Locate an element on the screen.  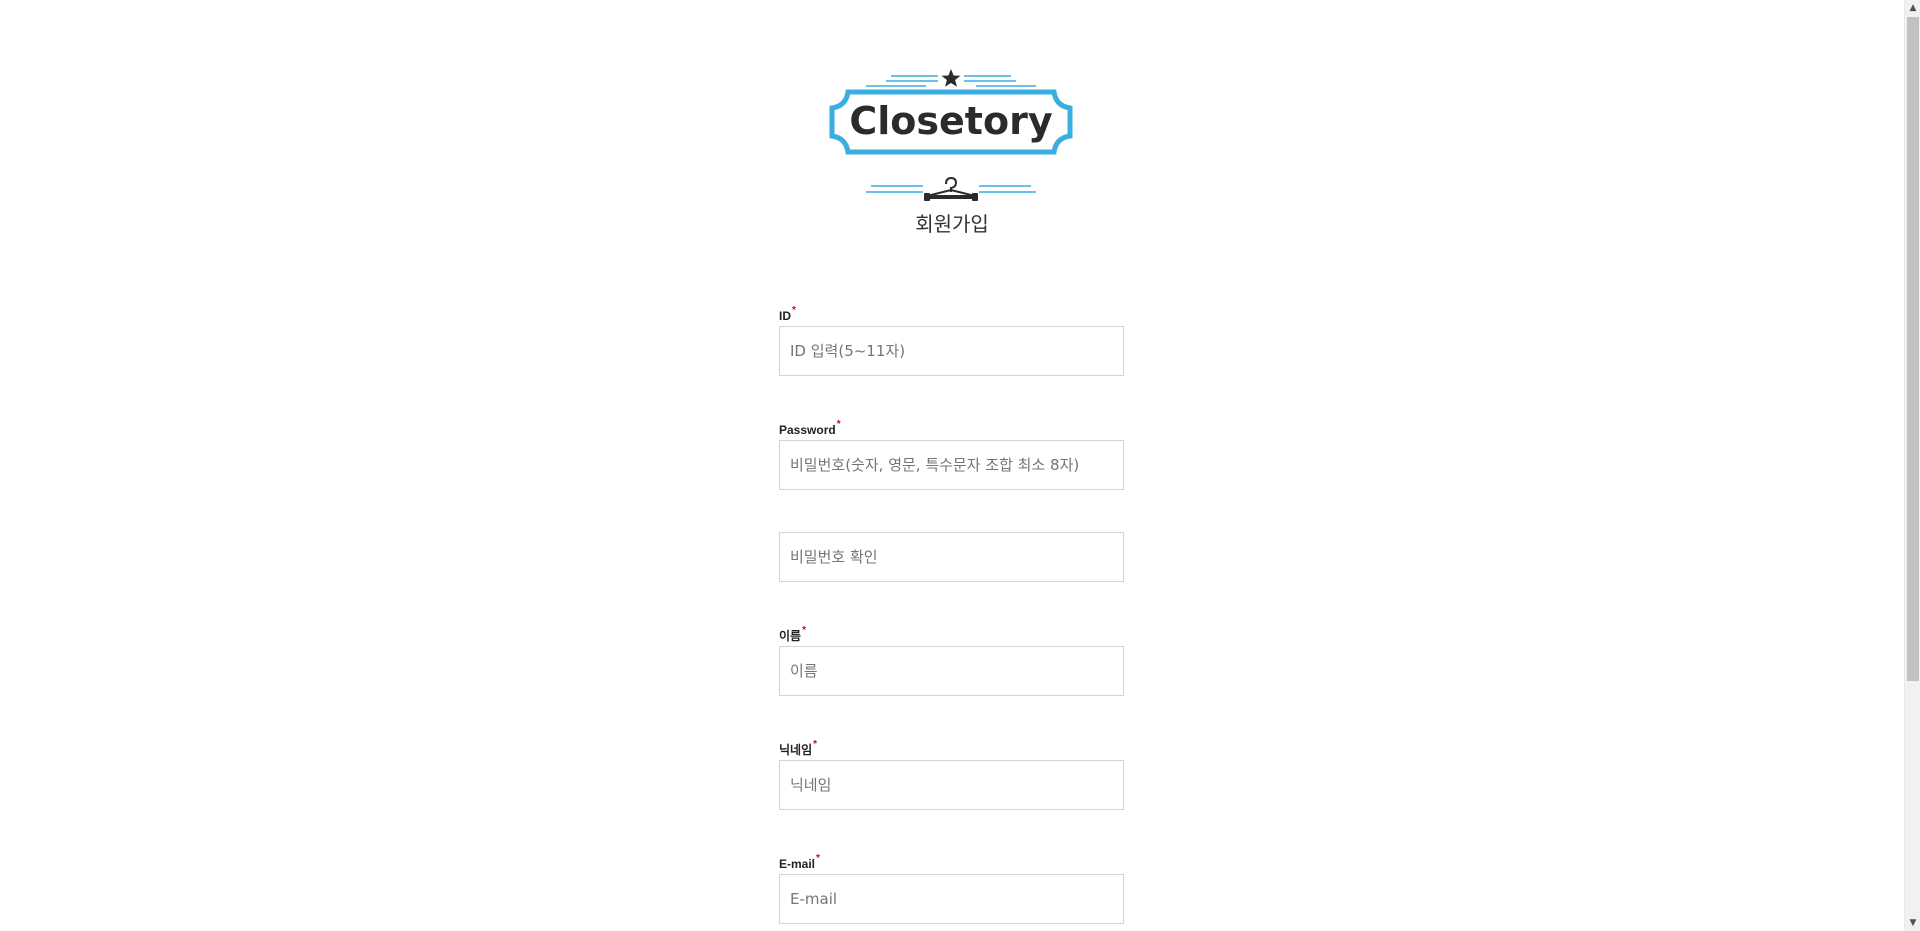
password-confirm-field-group is located at coordinates (951, 557).